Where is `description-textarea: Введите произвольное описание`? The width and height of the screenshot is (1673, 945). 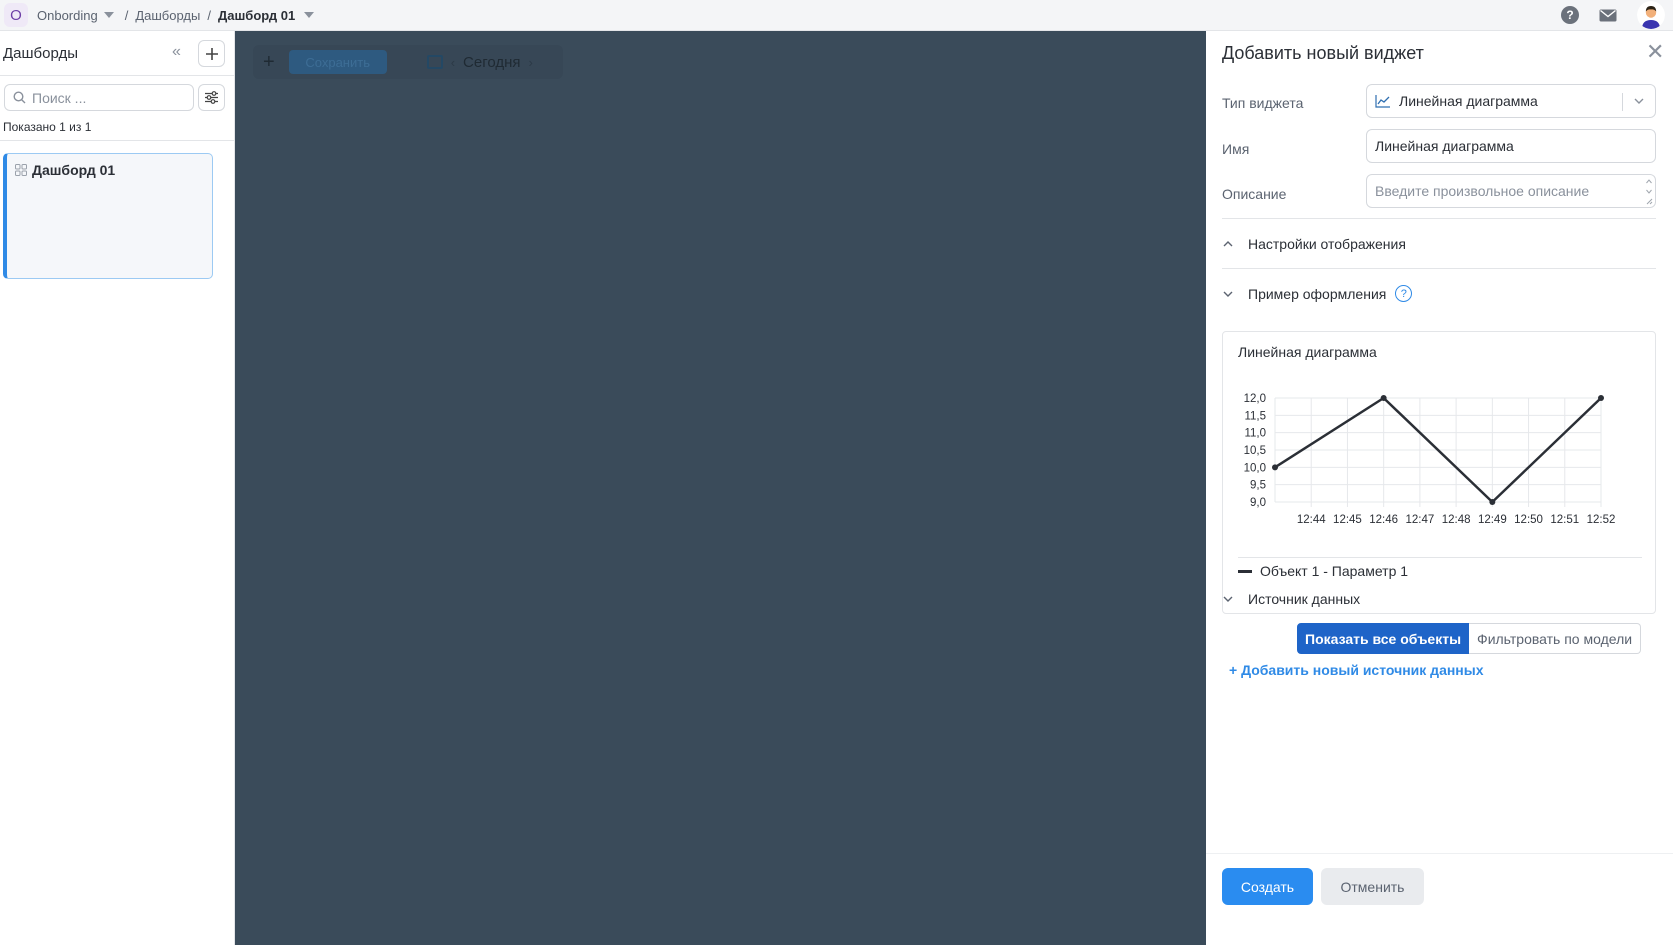 description-textarea: Введите произвольное описание is located at coordinates (1511, 191).